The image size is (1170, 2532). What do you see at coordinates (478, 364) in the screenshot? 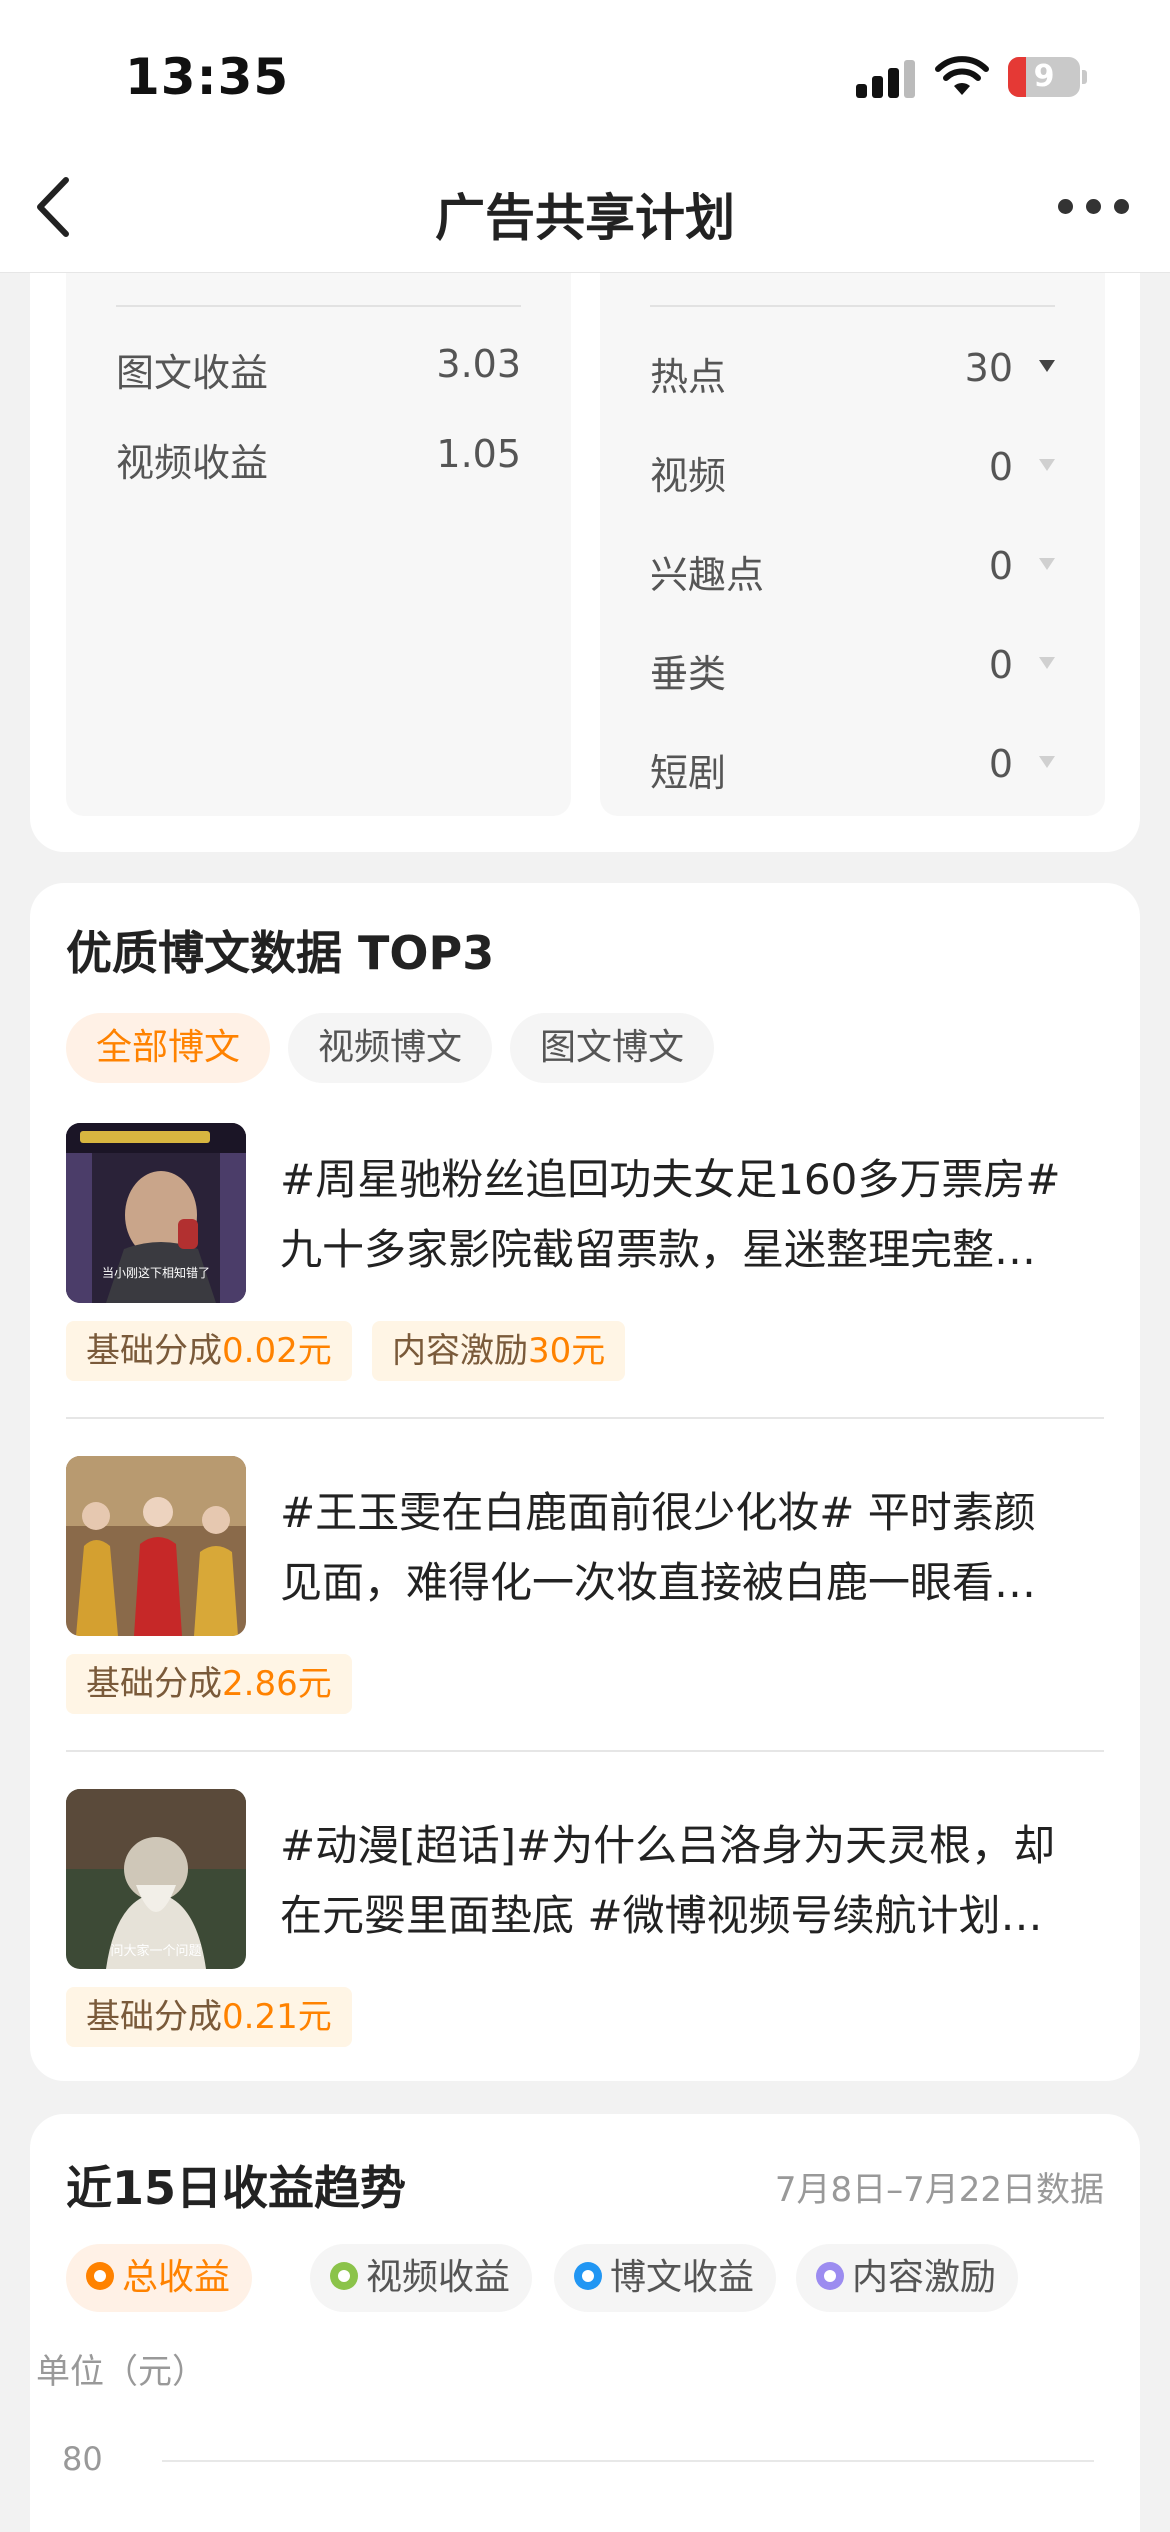
I see `earnings-value: 3.03` at bounding box center [478, 364].